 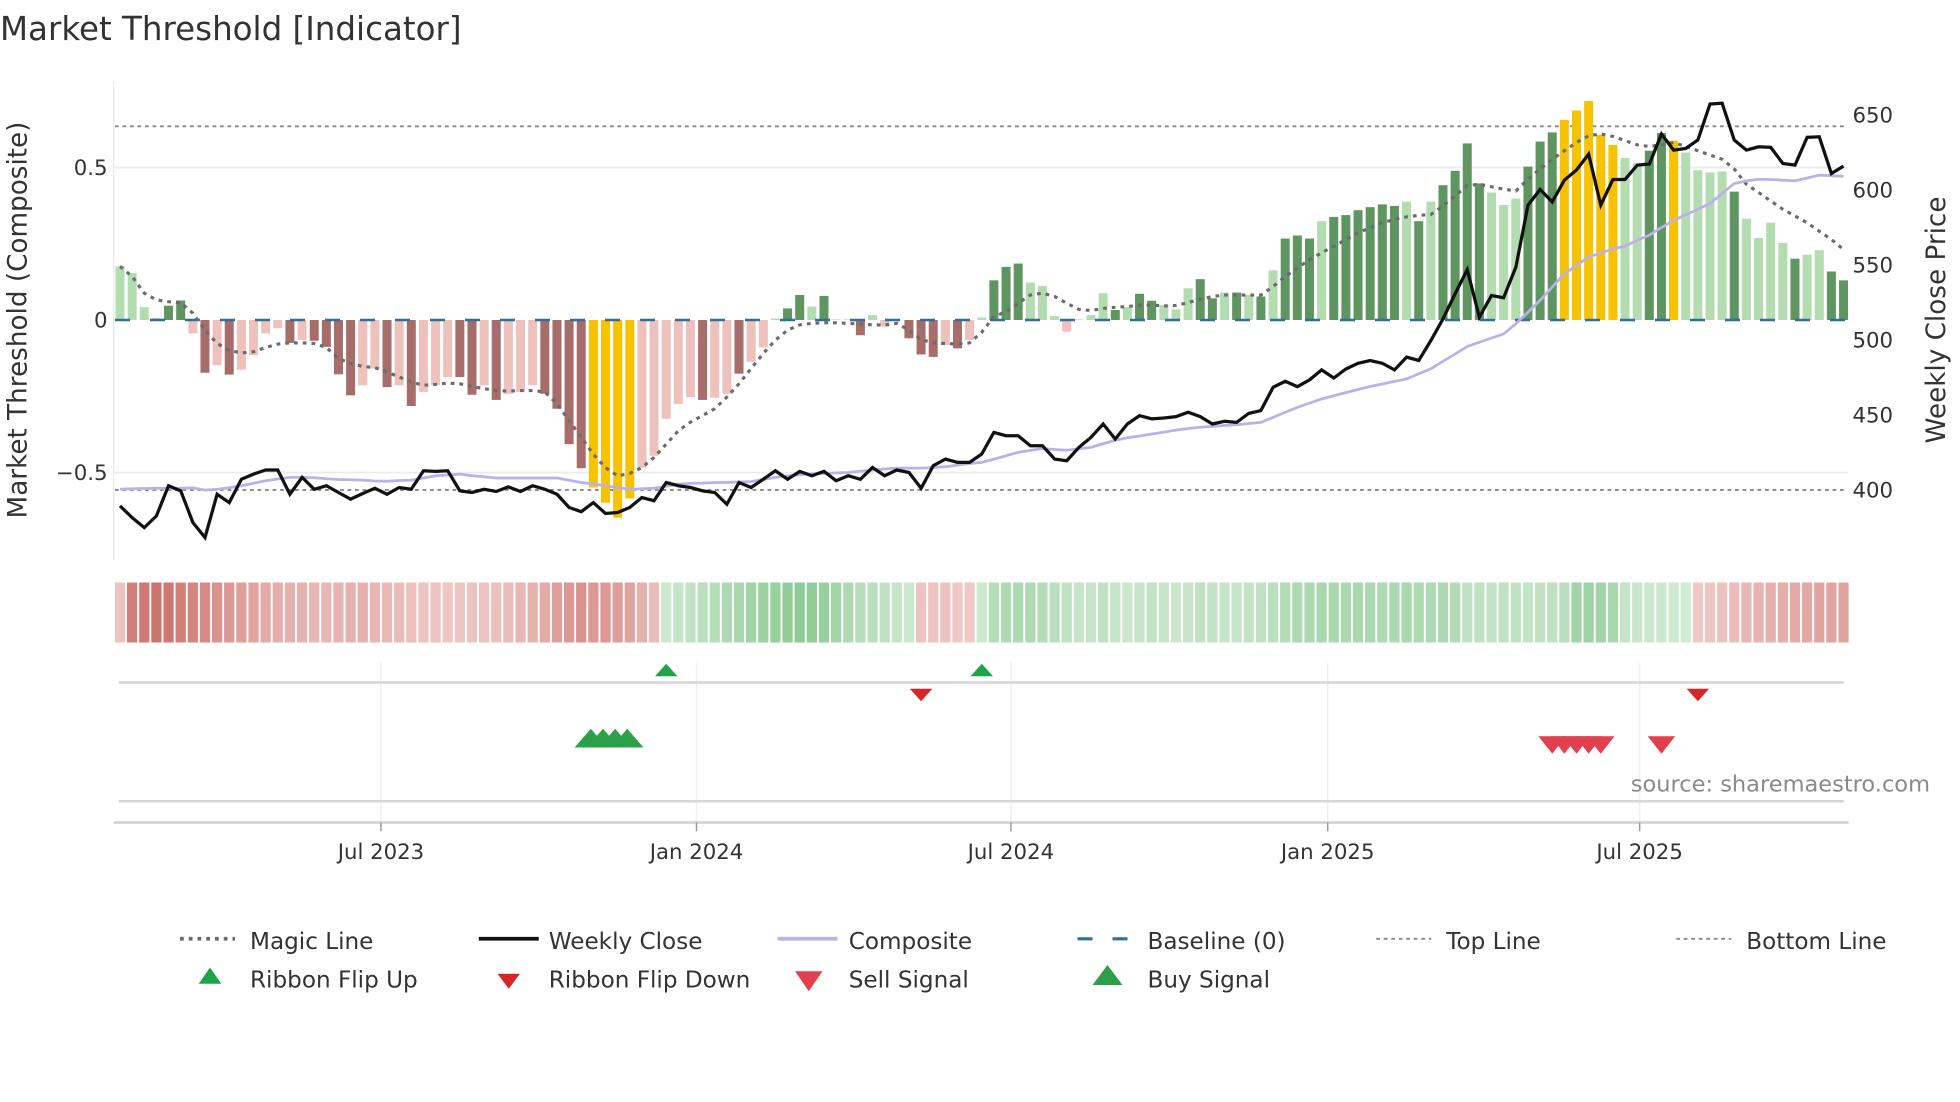 What do you see at coordinates (1458, 942) in the screenshot?
I see `legend-item-top-line: Top Line` at bounding box center [1458, 942].